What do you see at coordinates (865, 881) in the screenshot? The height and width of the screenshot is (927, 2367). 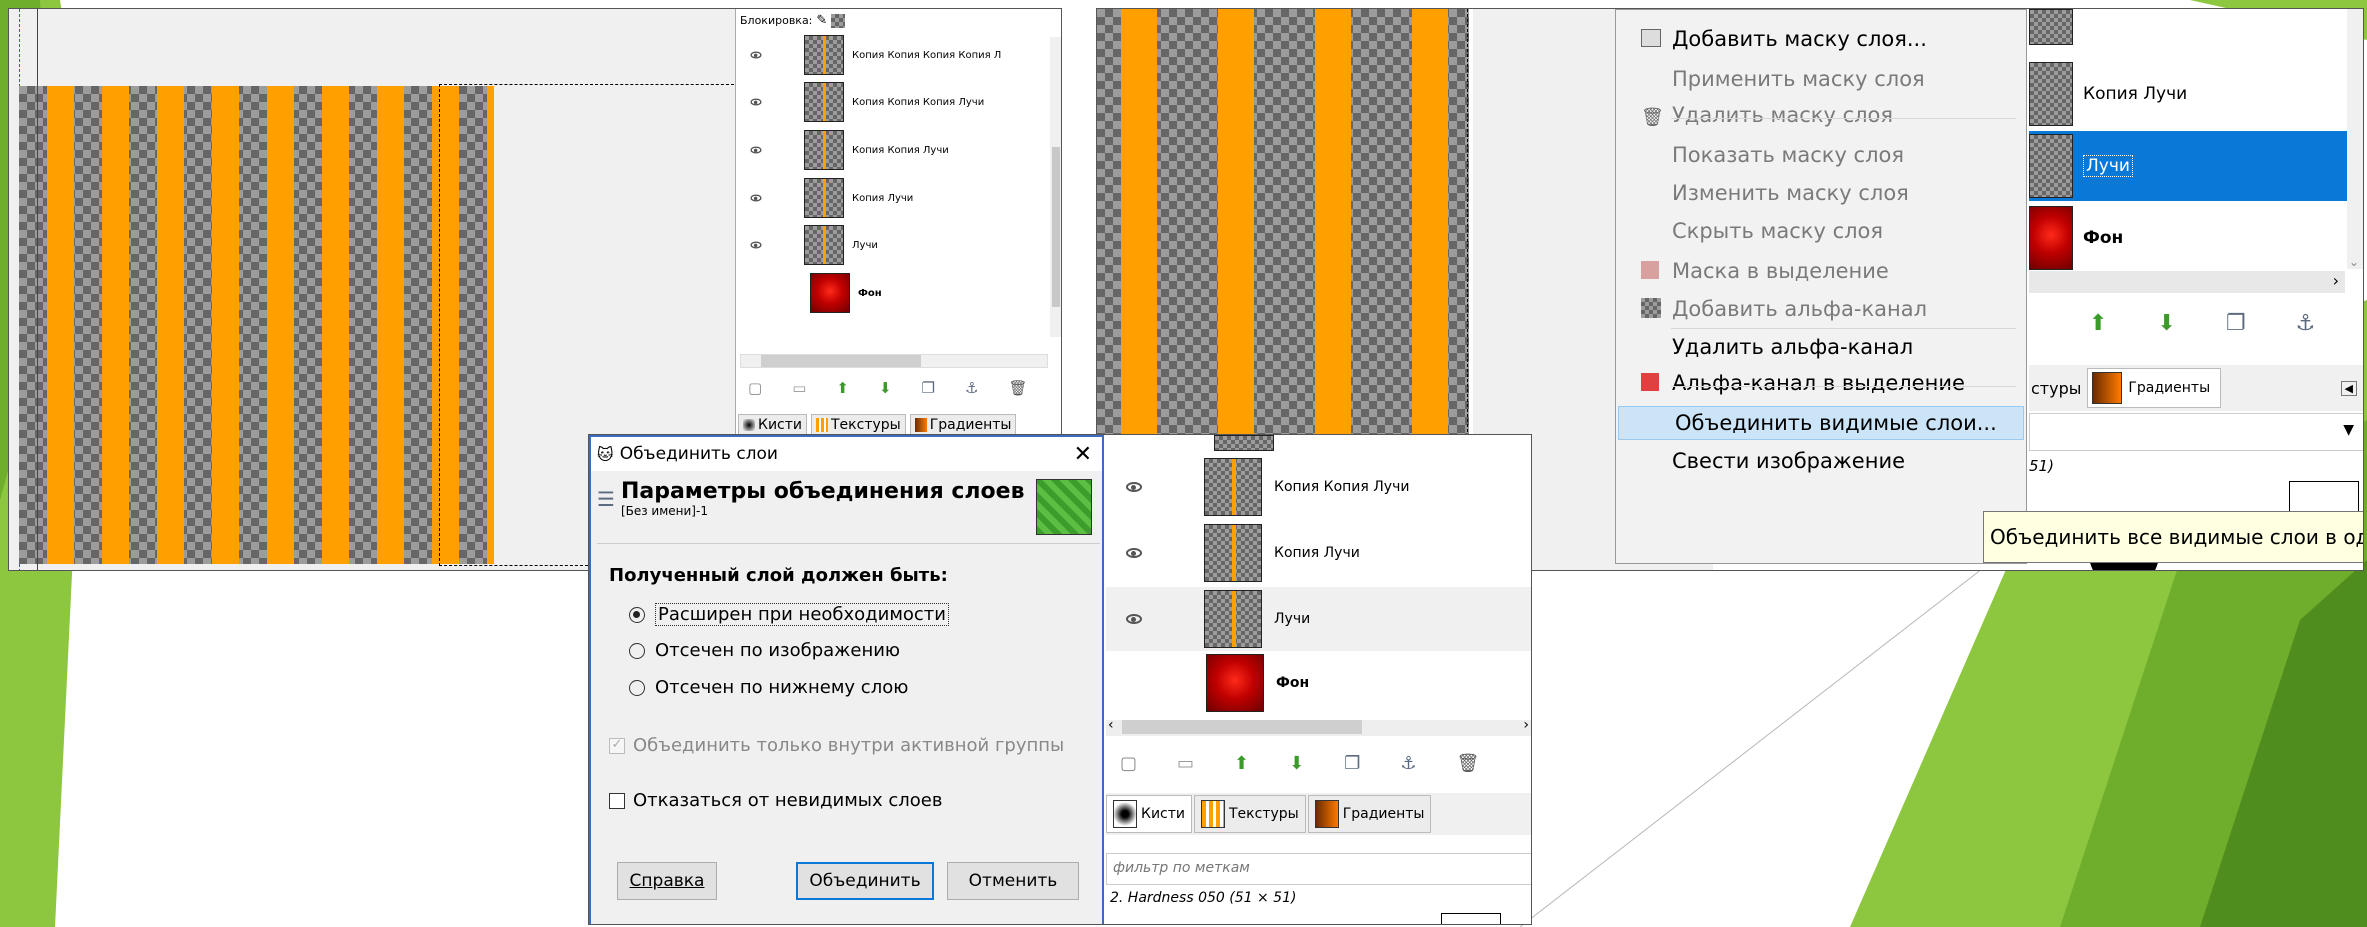 I see `merge-button: Объединить` at bounding box center [865, 881].